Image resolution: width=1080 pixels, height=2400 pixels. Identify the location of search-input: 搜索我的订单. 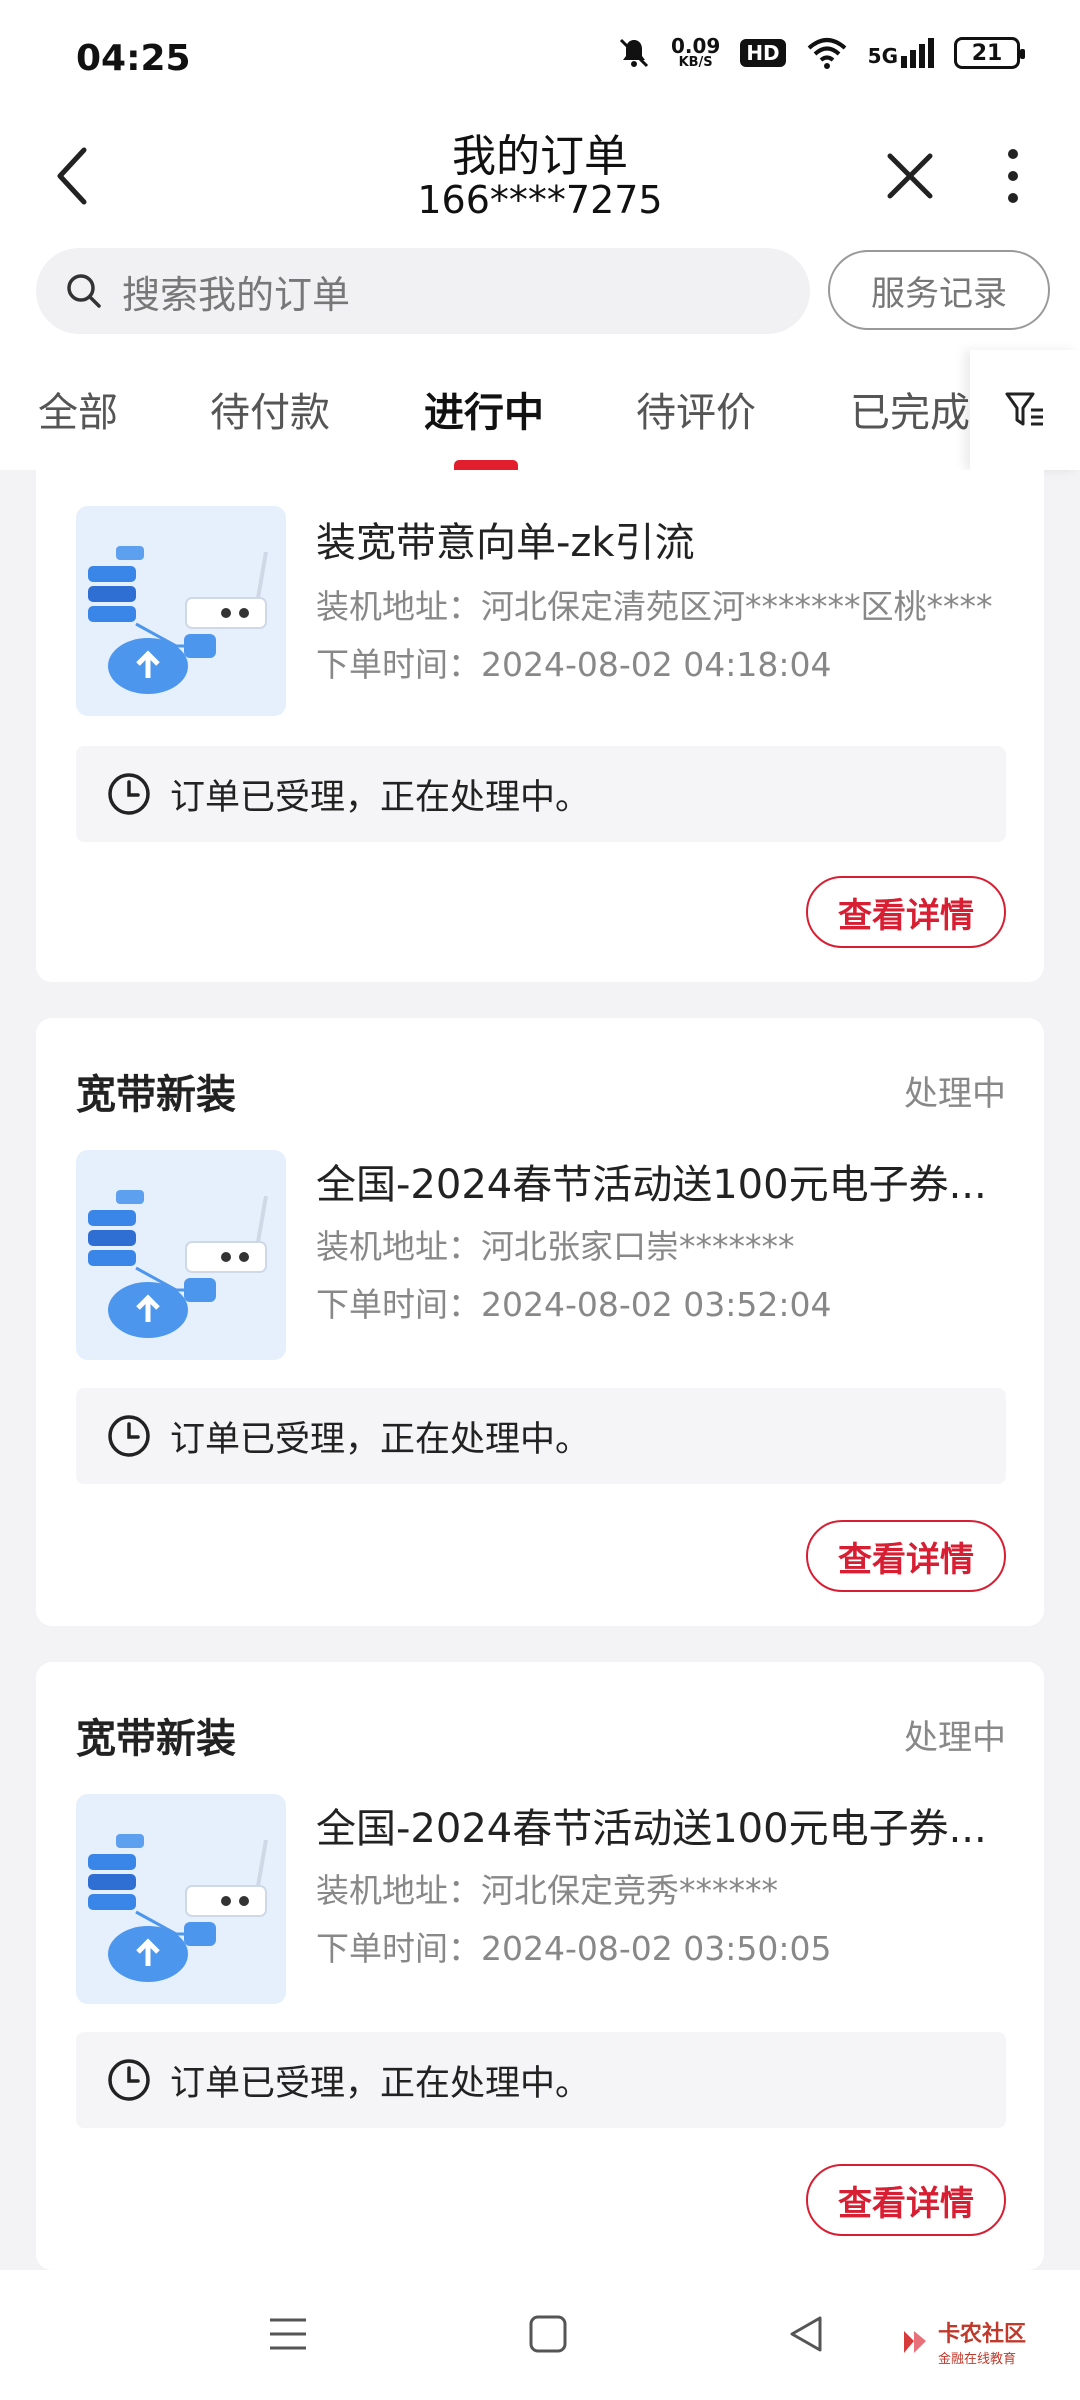
(423, 291).